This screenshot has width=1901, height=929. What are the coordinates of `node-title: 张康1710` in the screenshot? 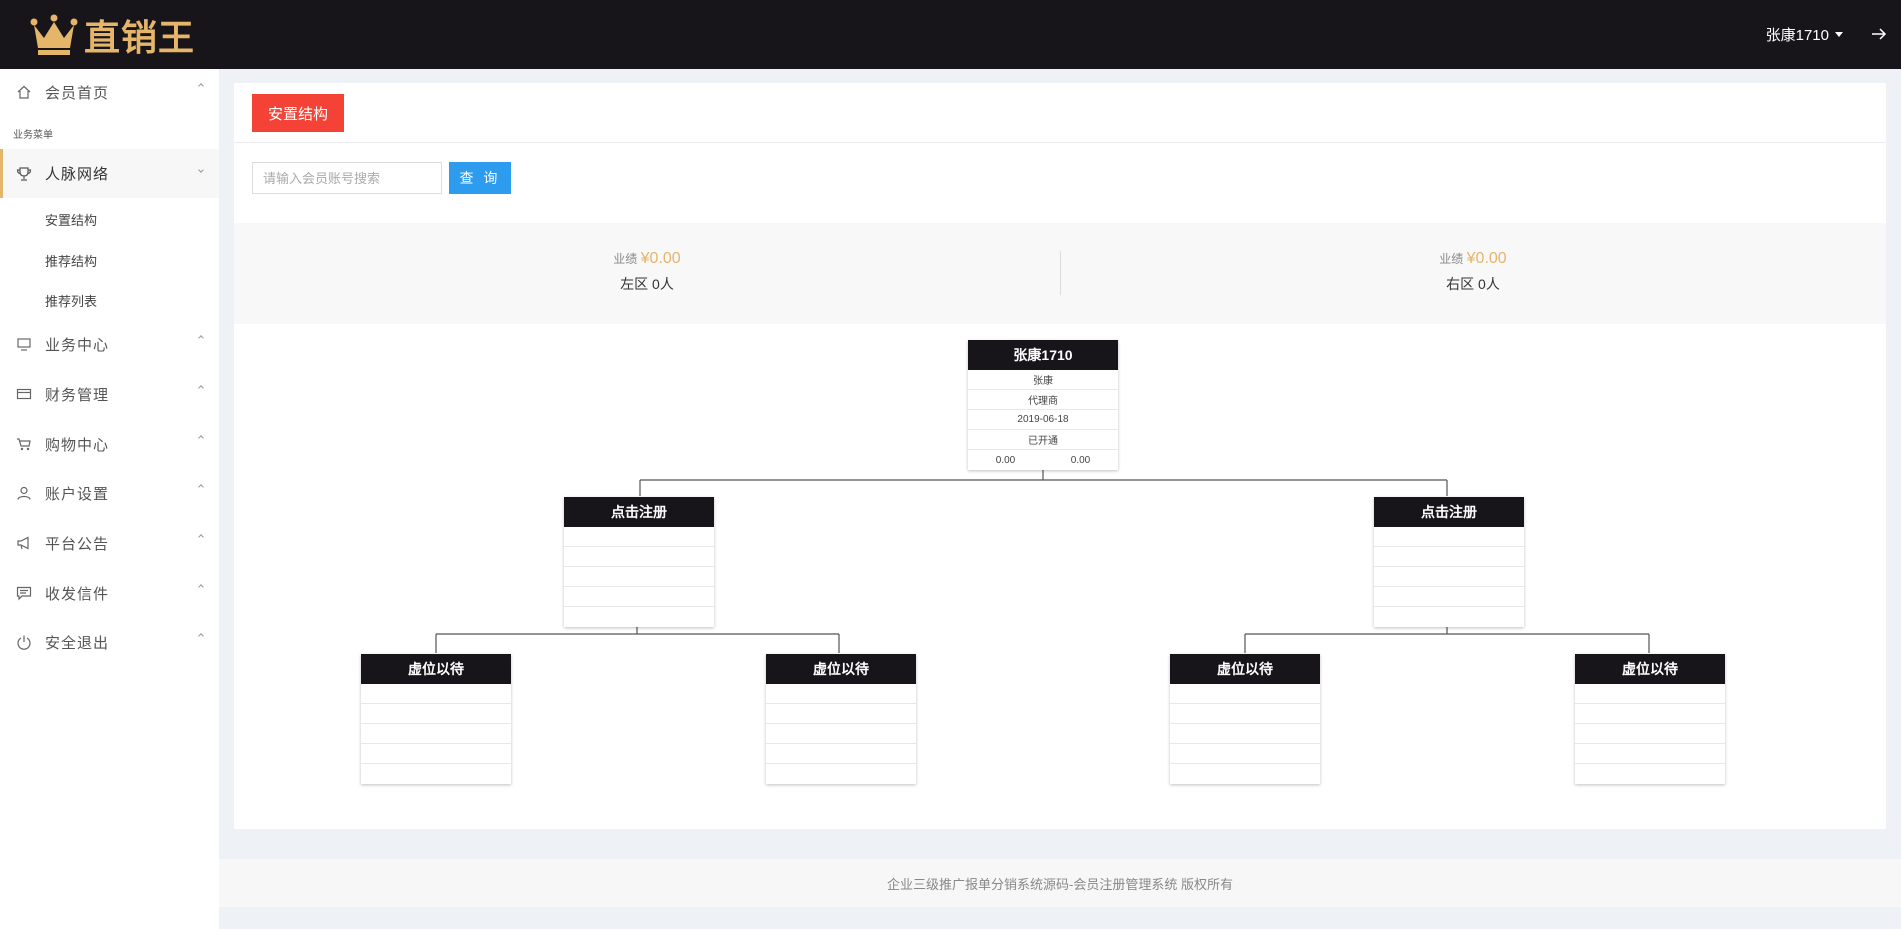 It's located at (1043, 355).